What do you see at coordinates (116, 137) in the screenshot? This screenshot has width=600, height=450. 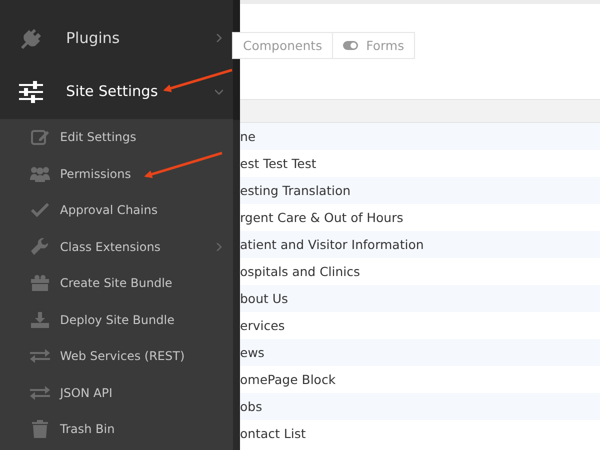 I see `submenu-item: Edit Settings` at bounding box center [116, 137].